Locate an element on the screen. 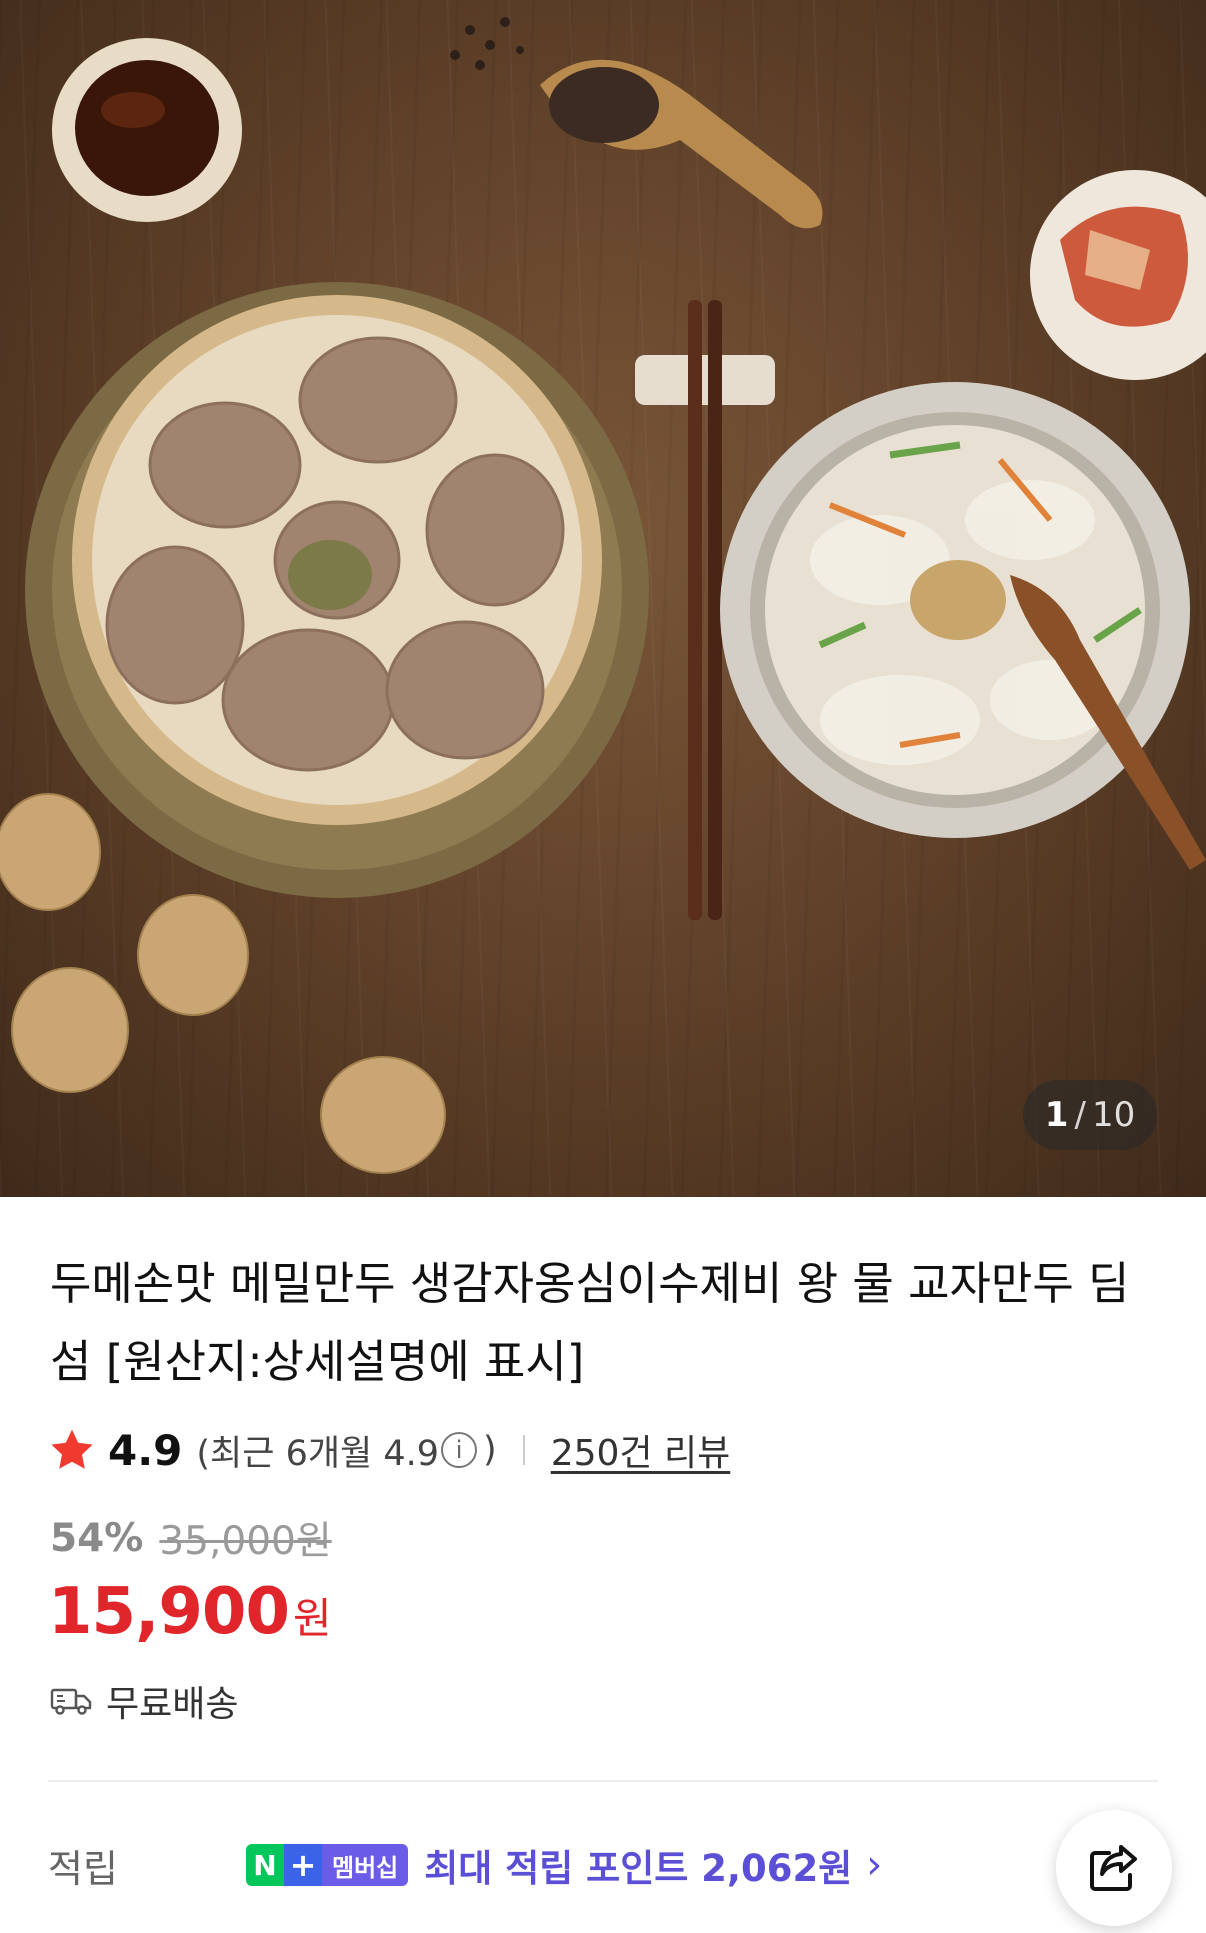 The width and height of the screenshot is (1206, 1933). share-button is located at coordinates (1114, 1868).